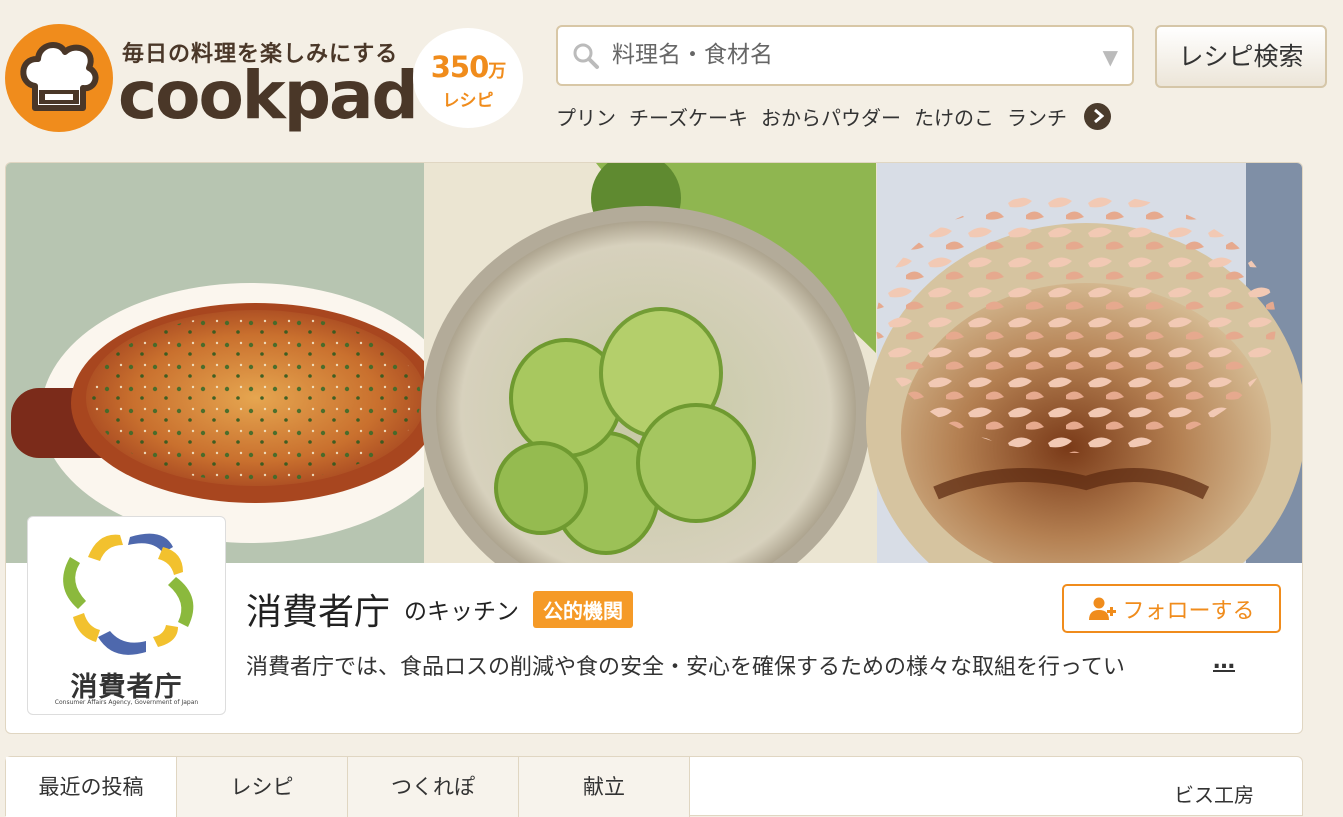 This screenshot has height=817, width=1343. What do you see at coordinates (1214, 795) in the screenshot?
I see `tabs-right-text: ビス工房` at bounding box center [1214, 795].